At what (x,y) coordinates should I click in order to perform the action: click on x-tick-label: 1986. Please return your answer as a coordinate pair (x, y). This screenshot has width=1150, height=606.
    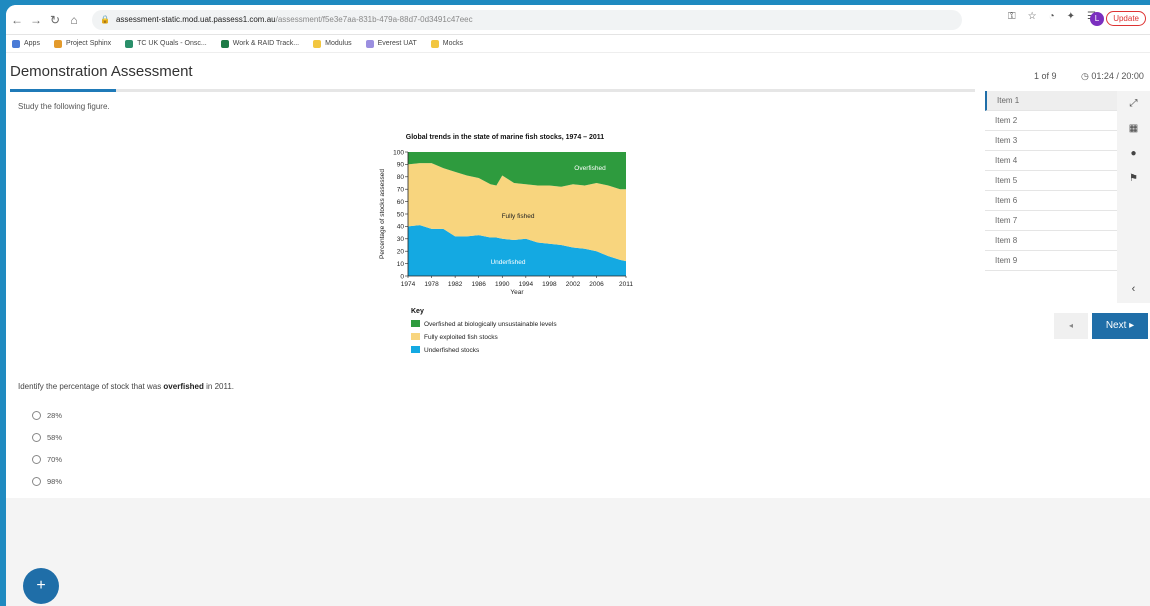
    Looking at the image, I should click on (478, 284).